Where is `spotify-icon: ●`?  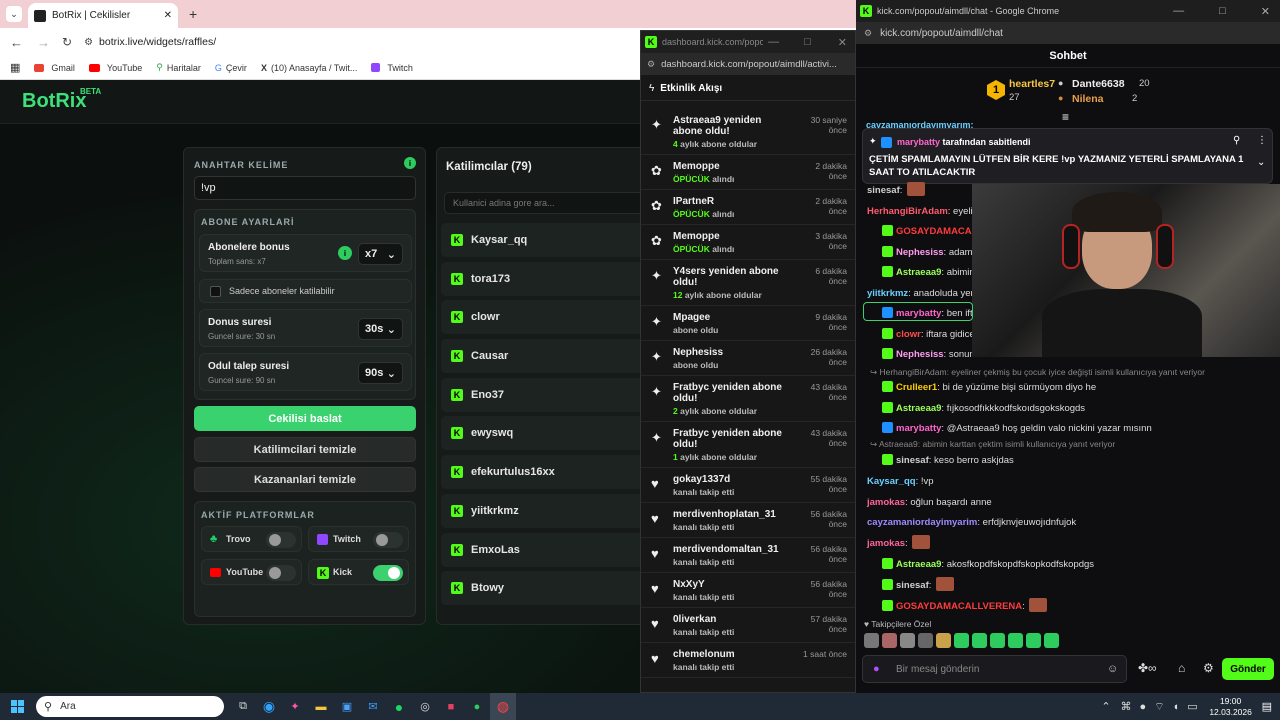 spotify-icon: ● is located at coordinates (399, 706).